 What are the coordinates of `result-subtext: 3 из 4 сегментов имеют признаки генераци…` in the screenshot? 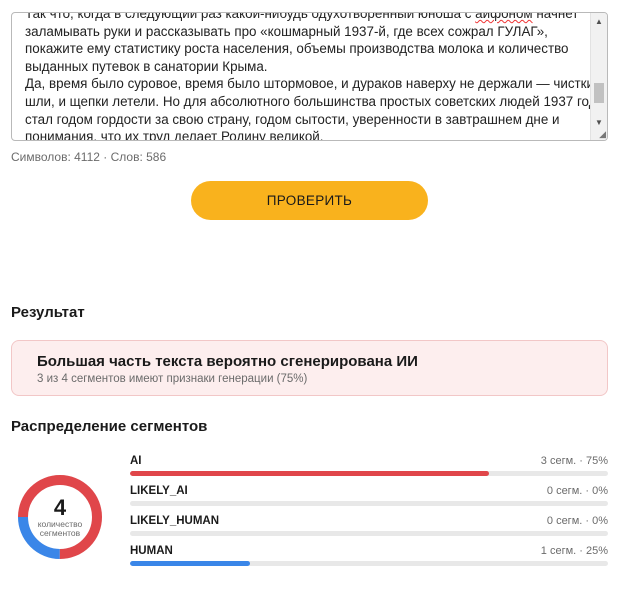 It's located at (172, 379).